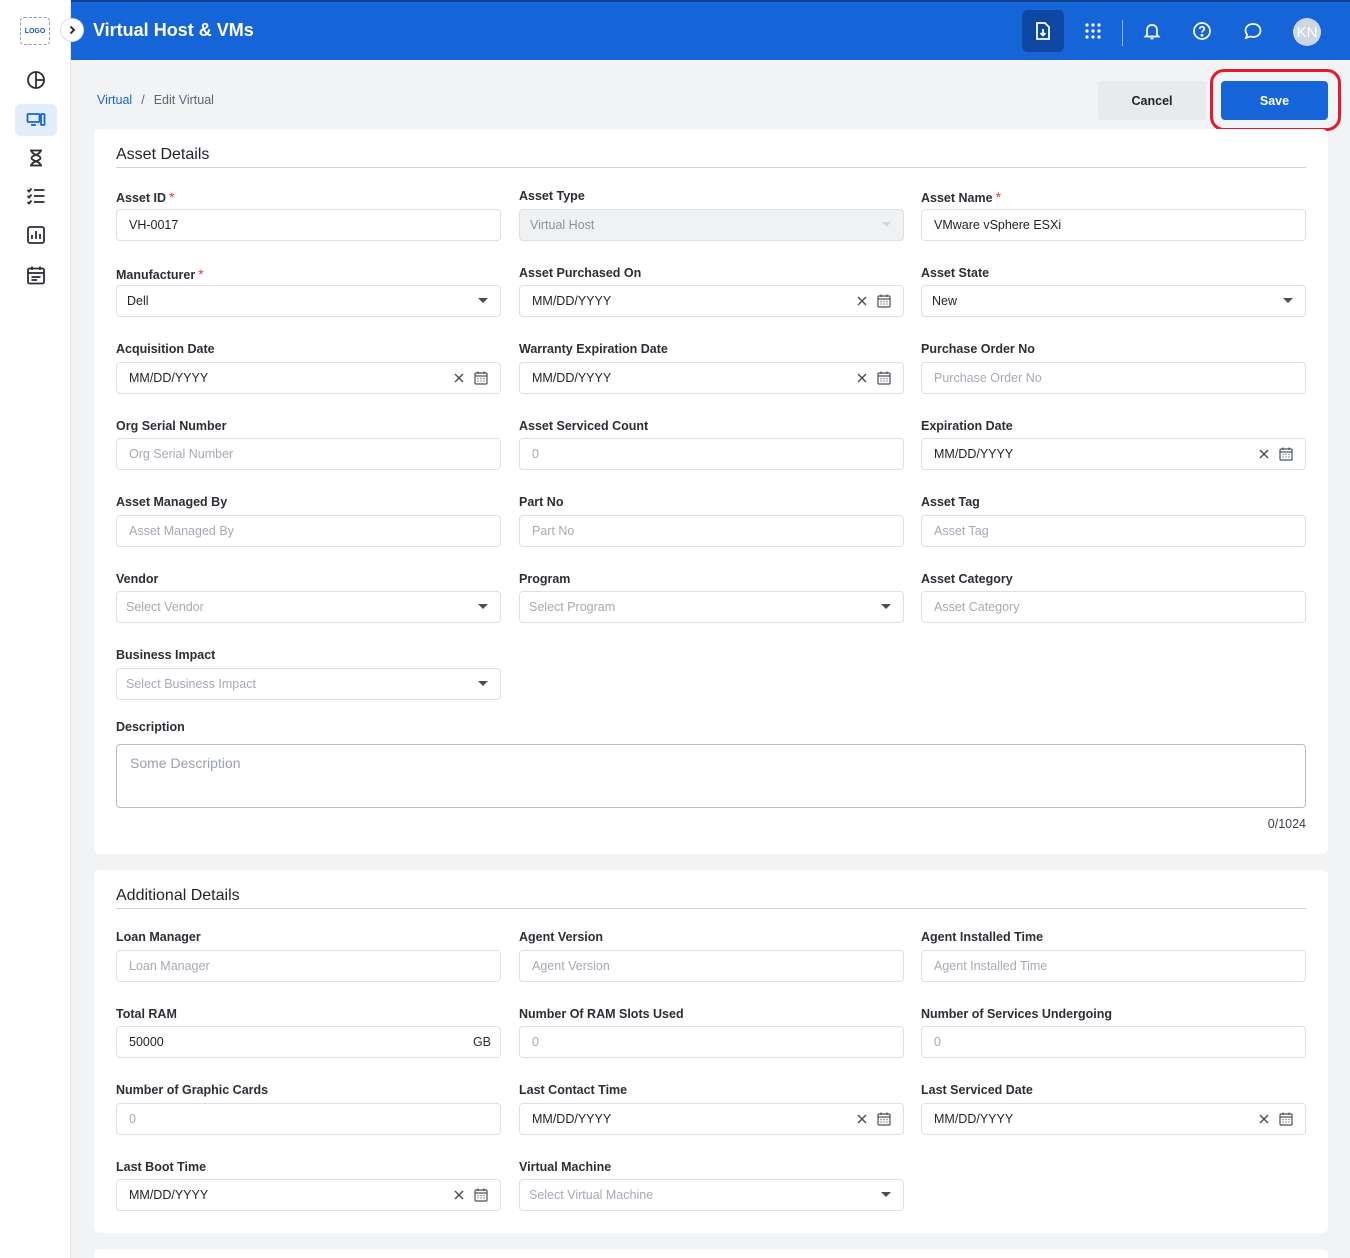  Describe the element at coordinates (308, 1042) in the screenshot. I see `total-ram-input: 50000 GB` at that location.